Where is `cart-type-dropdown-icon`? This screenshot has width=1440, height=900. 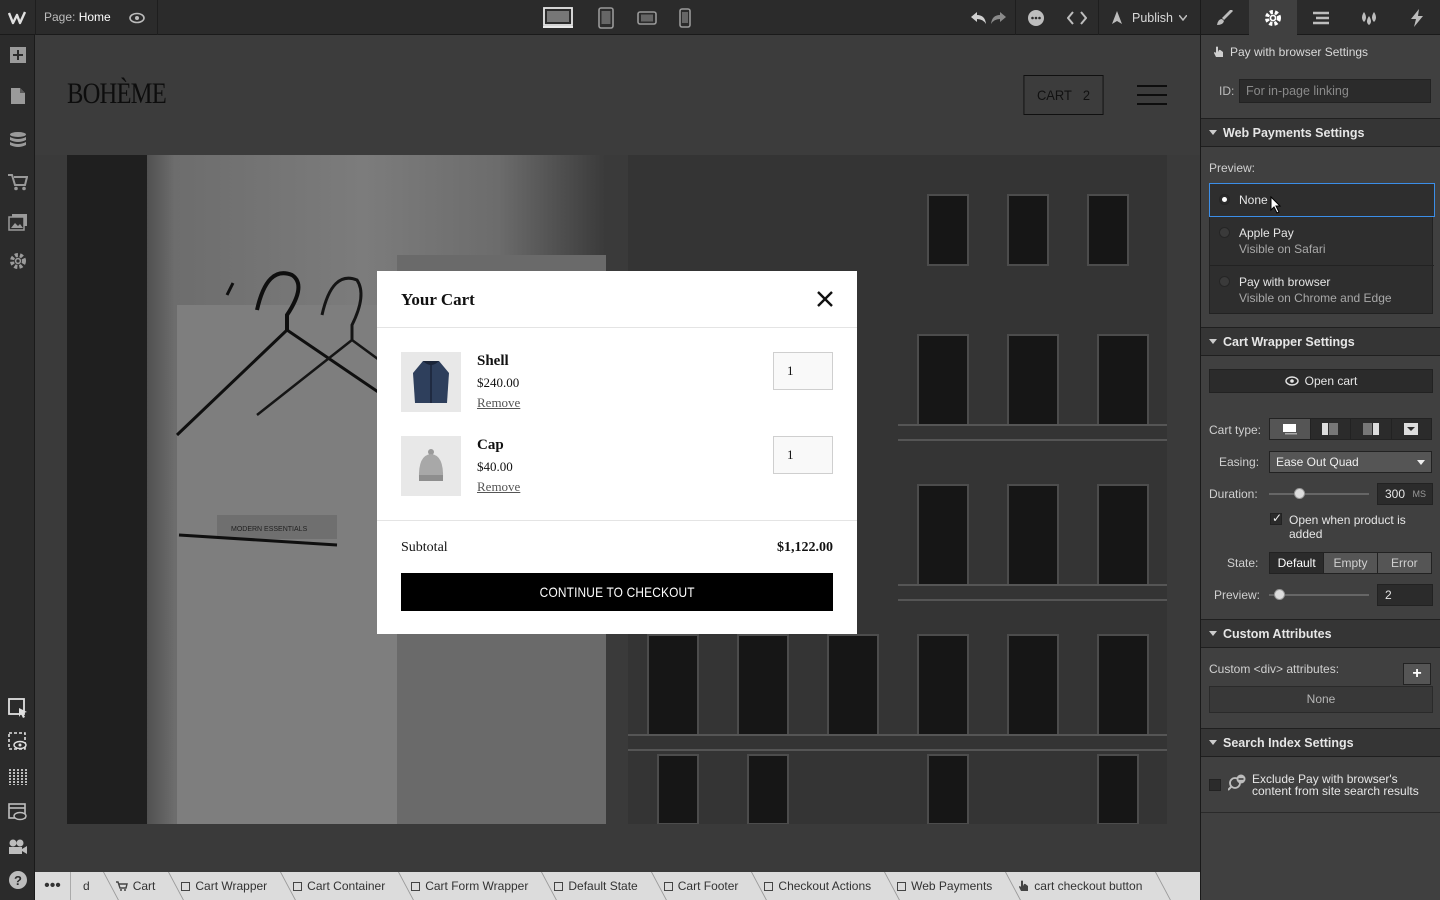 cart-type-dropdown-icon is located at coordinates (1412, 429).